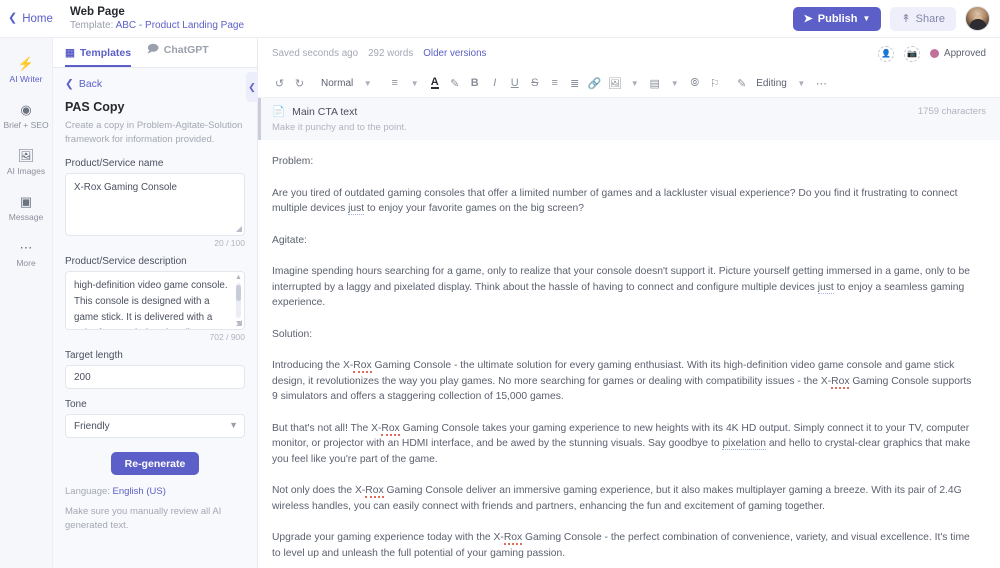 Image resolution: width=1000 pixels, height=568 pixels. Describe the element at coordinates (26, 79) in the screenshot. I see `rail-item-label: AI Writer` at that location.